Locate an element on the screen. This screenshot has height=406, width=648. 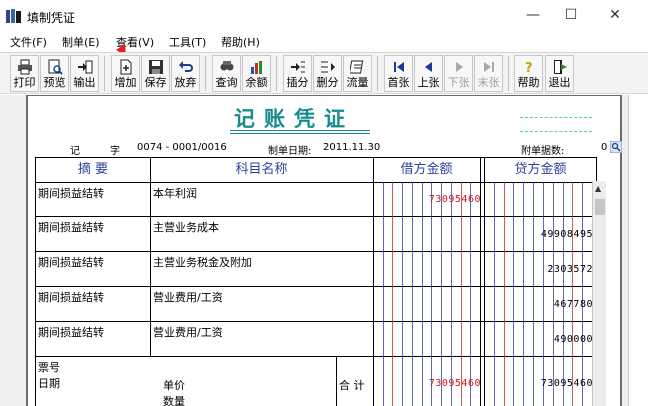
delete-entry-button: 删分 is located at coordinates (327, 73).